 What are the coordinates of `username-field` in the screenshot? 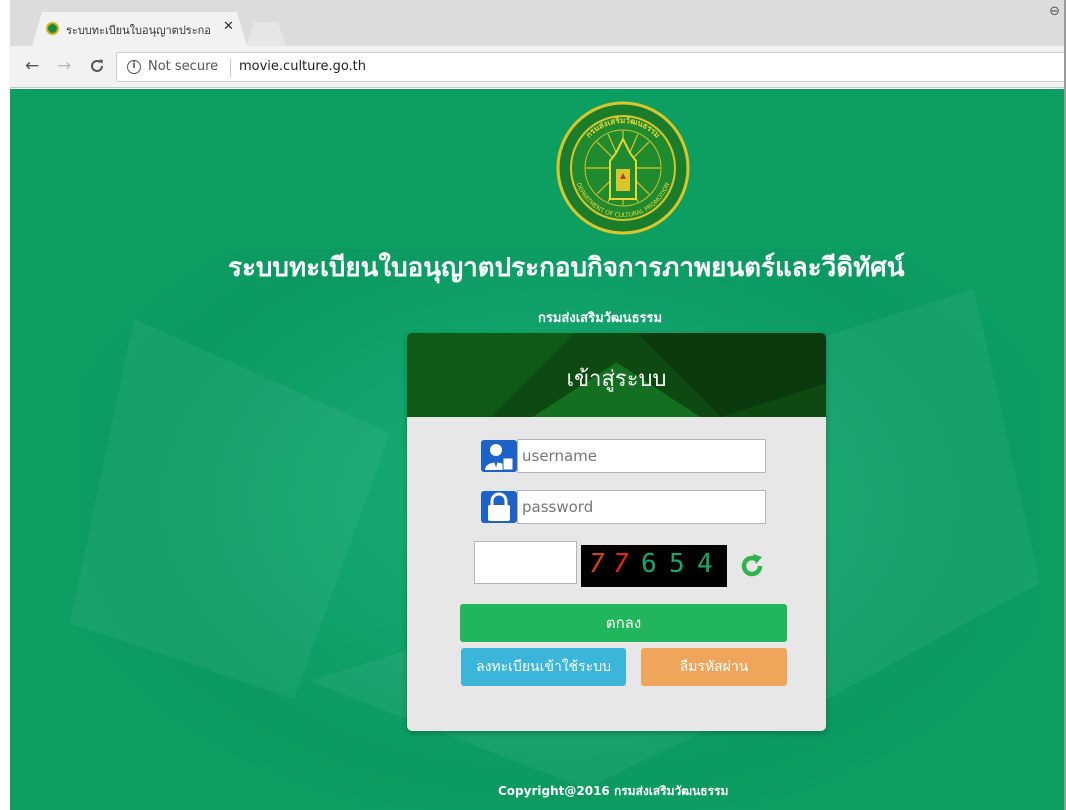 It's located at (623, 456).